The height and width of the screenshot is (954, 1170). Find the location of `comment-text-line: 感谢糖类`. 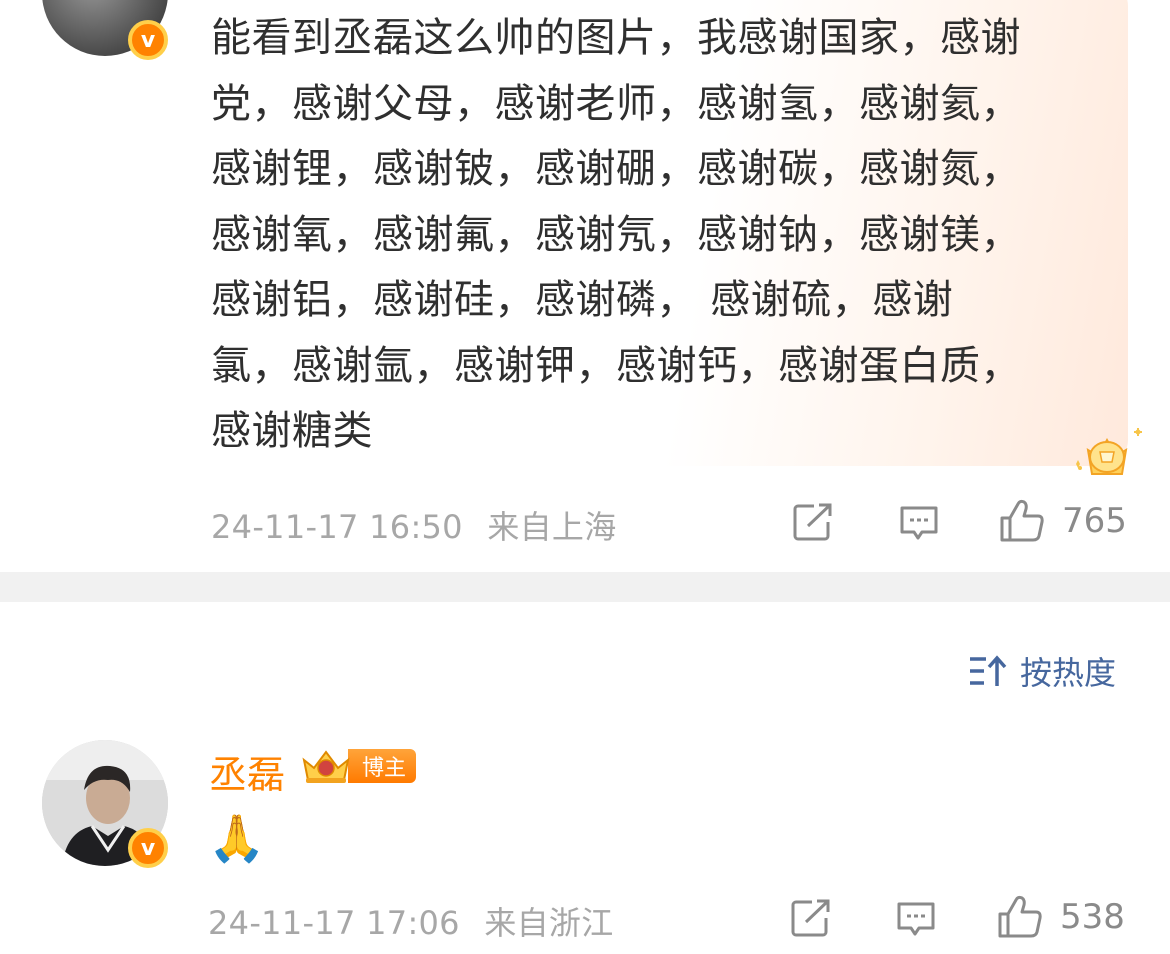

comment-text-line: 感谢糖类 is located at coordinates (292, 431).